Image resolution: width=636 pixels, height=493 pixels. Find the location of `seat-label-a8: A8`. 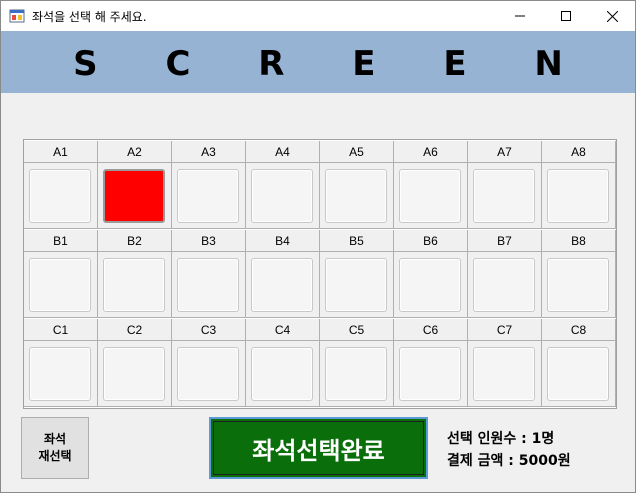

seat-label-a8: A8 is located at coordinates (579, 152).